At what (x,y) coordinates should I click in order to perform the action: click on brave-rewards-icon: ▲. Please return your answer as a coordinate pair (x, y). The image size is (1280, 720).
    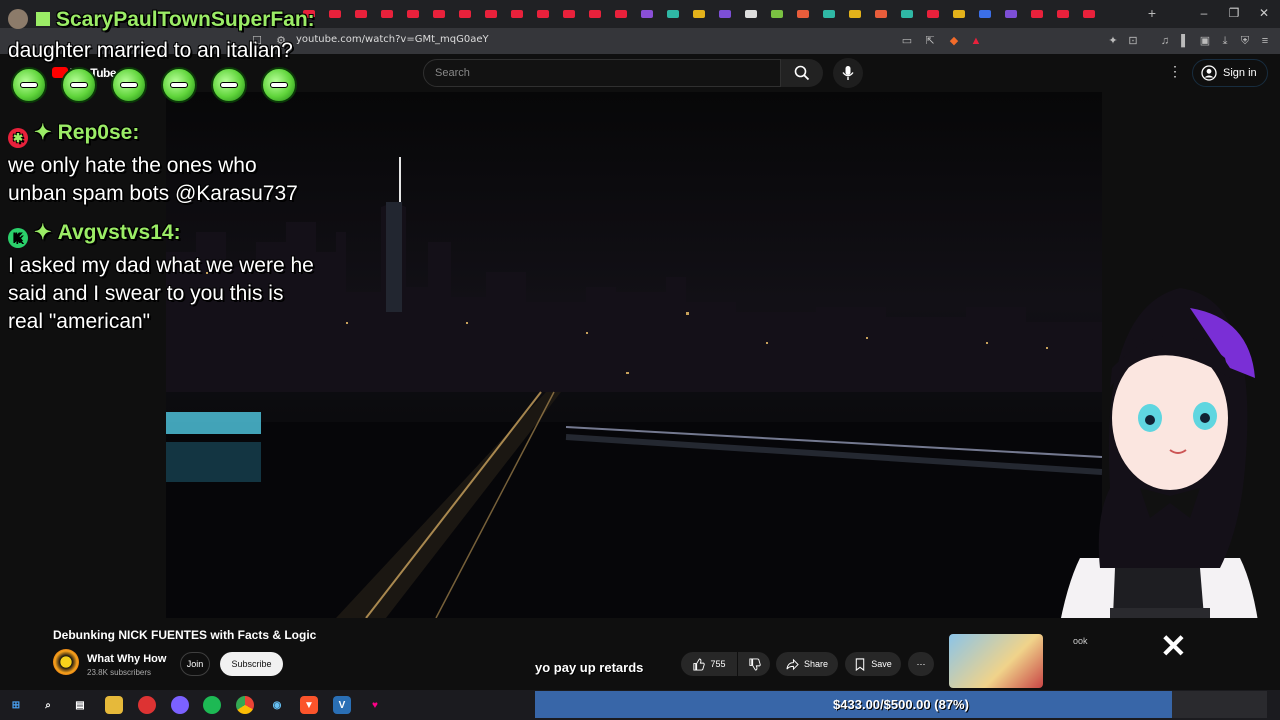
    Looking at the image, I should click on (976, 41).